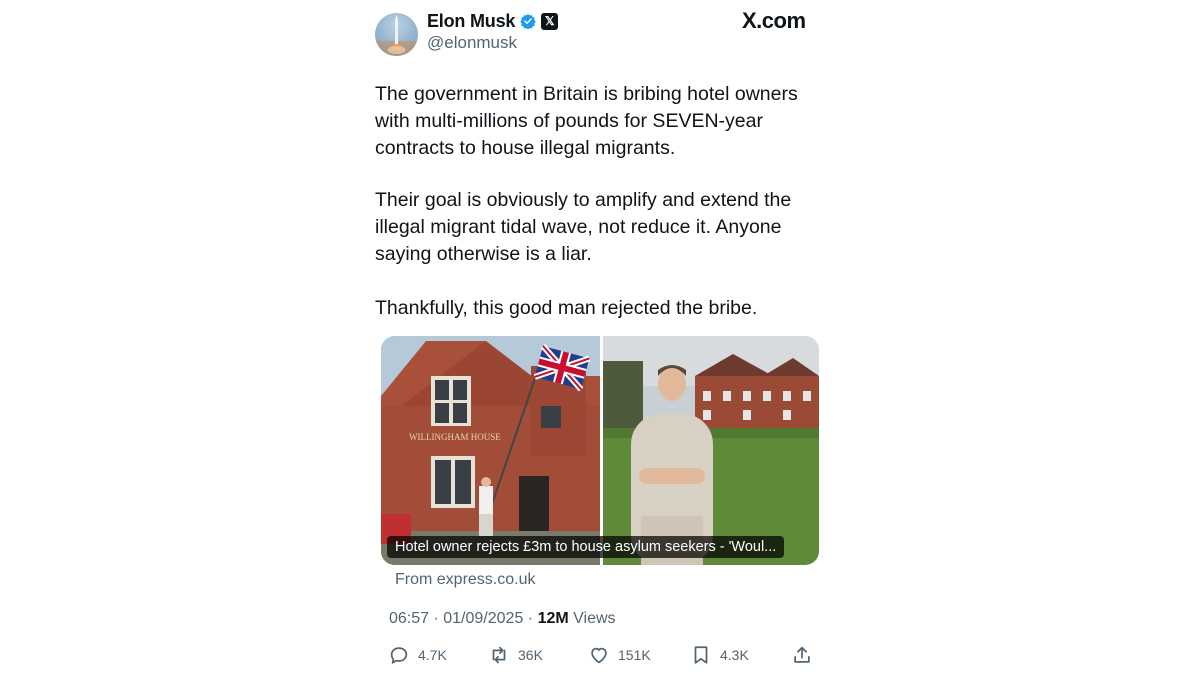 Image resolution: width=1200 pixels, height=675 pixels. I want to click on card-image-hotel-owner, so click(711, 450).